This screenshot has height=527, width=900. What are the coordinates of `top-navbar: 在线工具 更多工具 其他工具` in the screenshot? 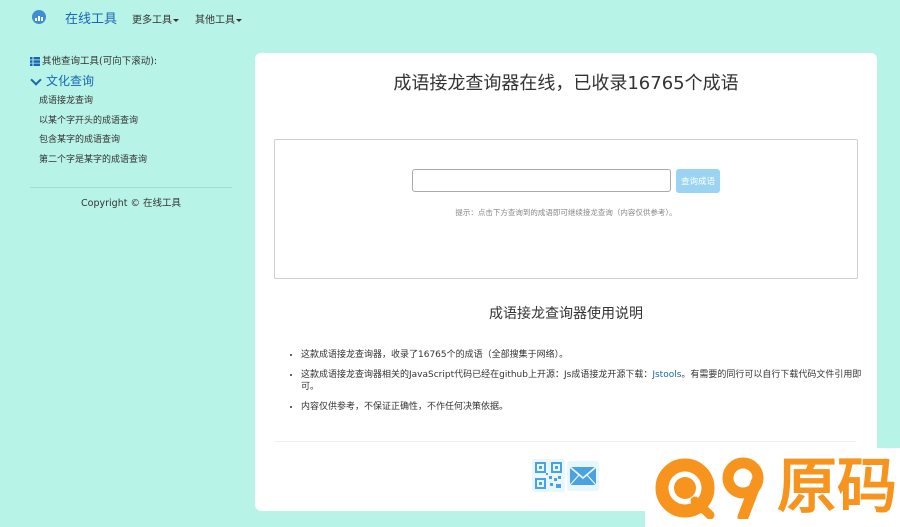 It's located at (450, 17).